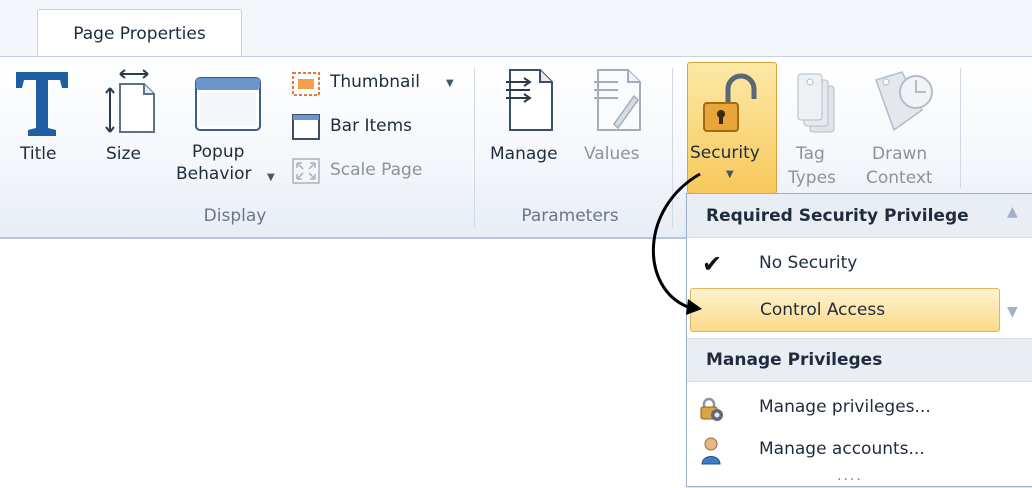 The width and height of the screenshot is (1032, 488). Describe the element at coordinates (524, 154) in the screenshot. I see `manage-label: Manage` at that location.